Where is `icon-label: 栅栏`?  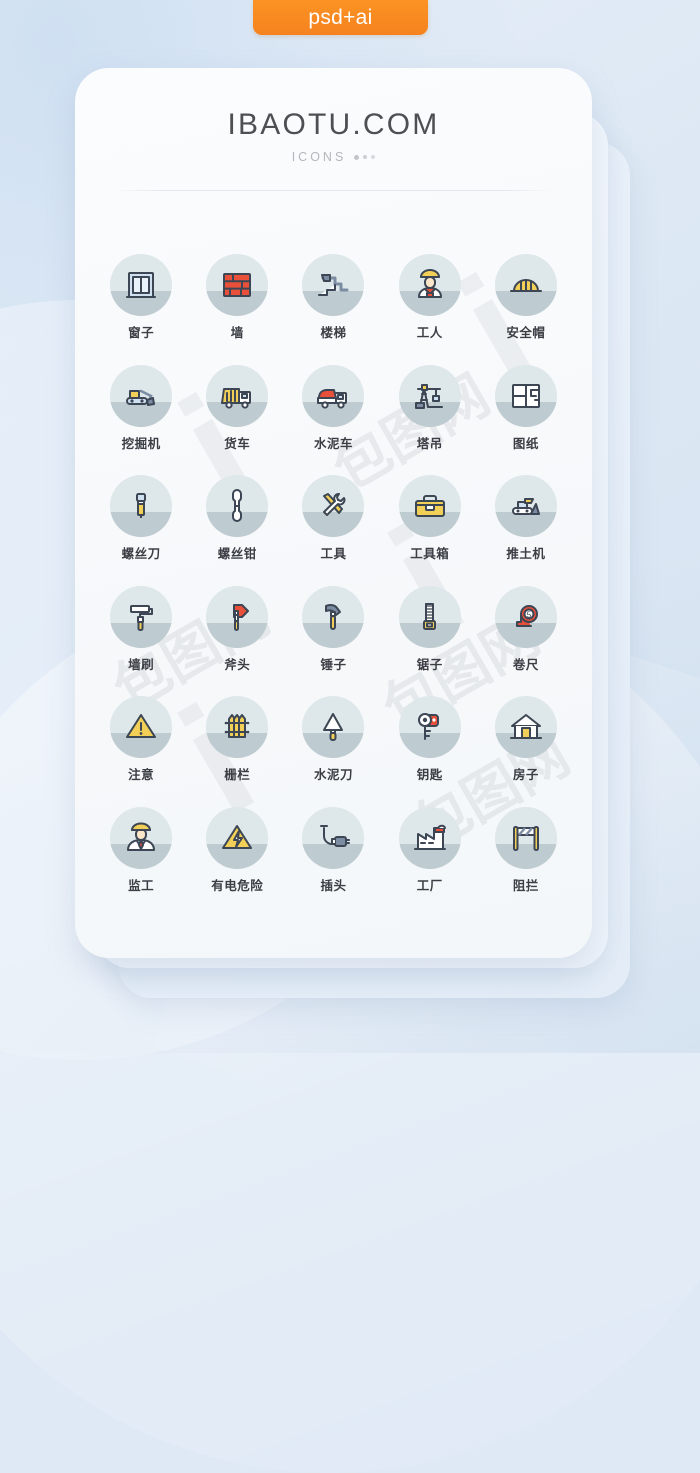 icon-label: 栅栏 is located at coordinates (237, 775).